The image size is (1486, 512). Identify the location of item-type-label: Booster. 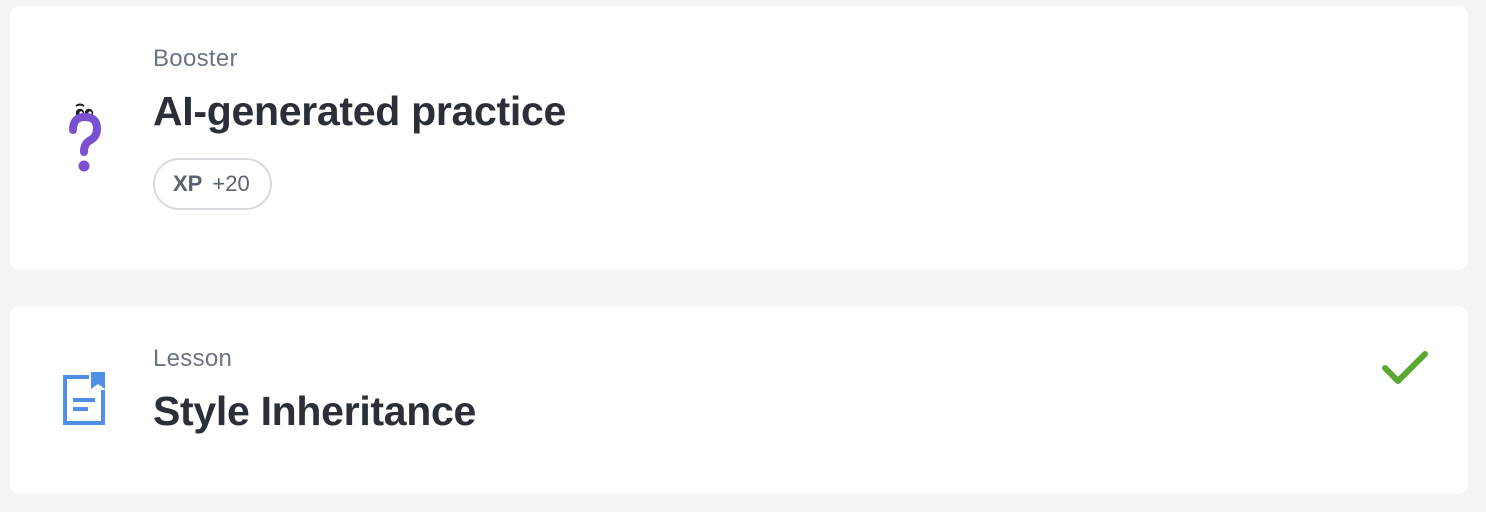
(195, 58).